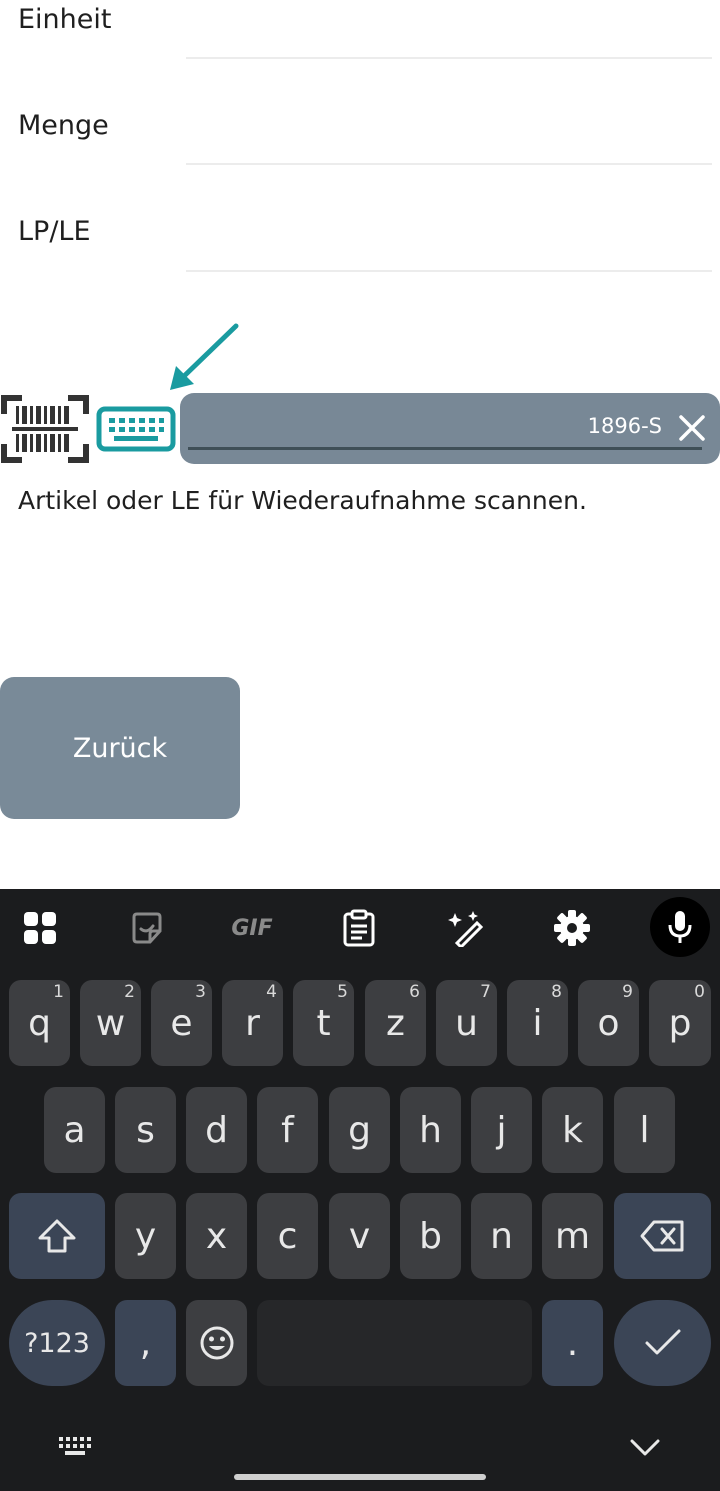 The image size is (720, 1491). I want to click on key-f-label: f, so click(287, 1130).